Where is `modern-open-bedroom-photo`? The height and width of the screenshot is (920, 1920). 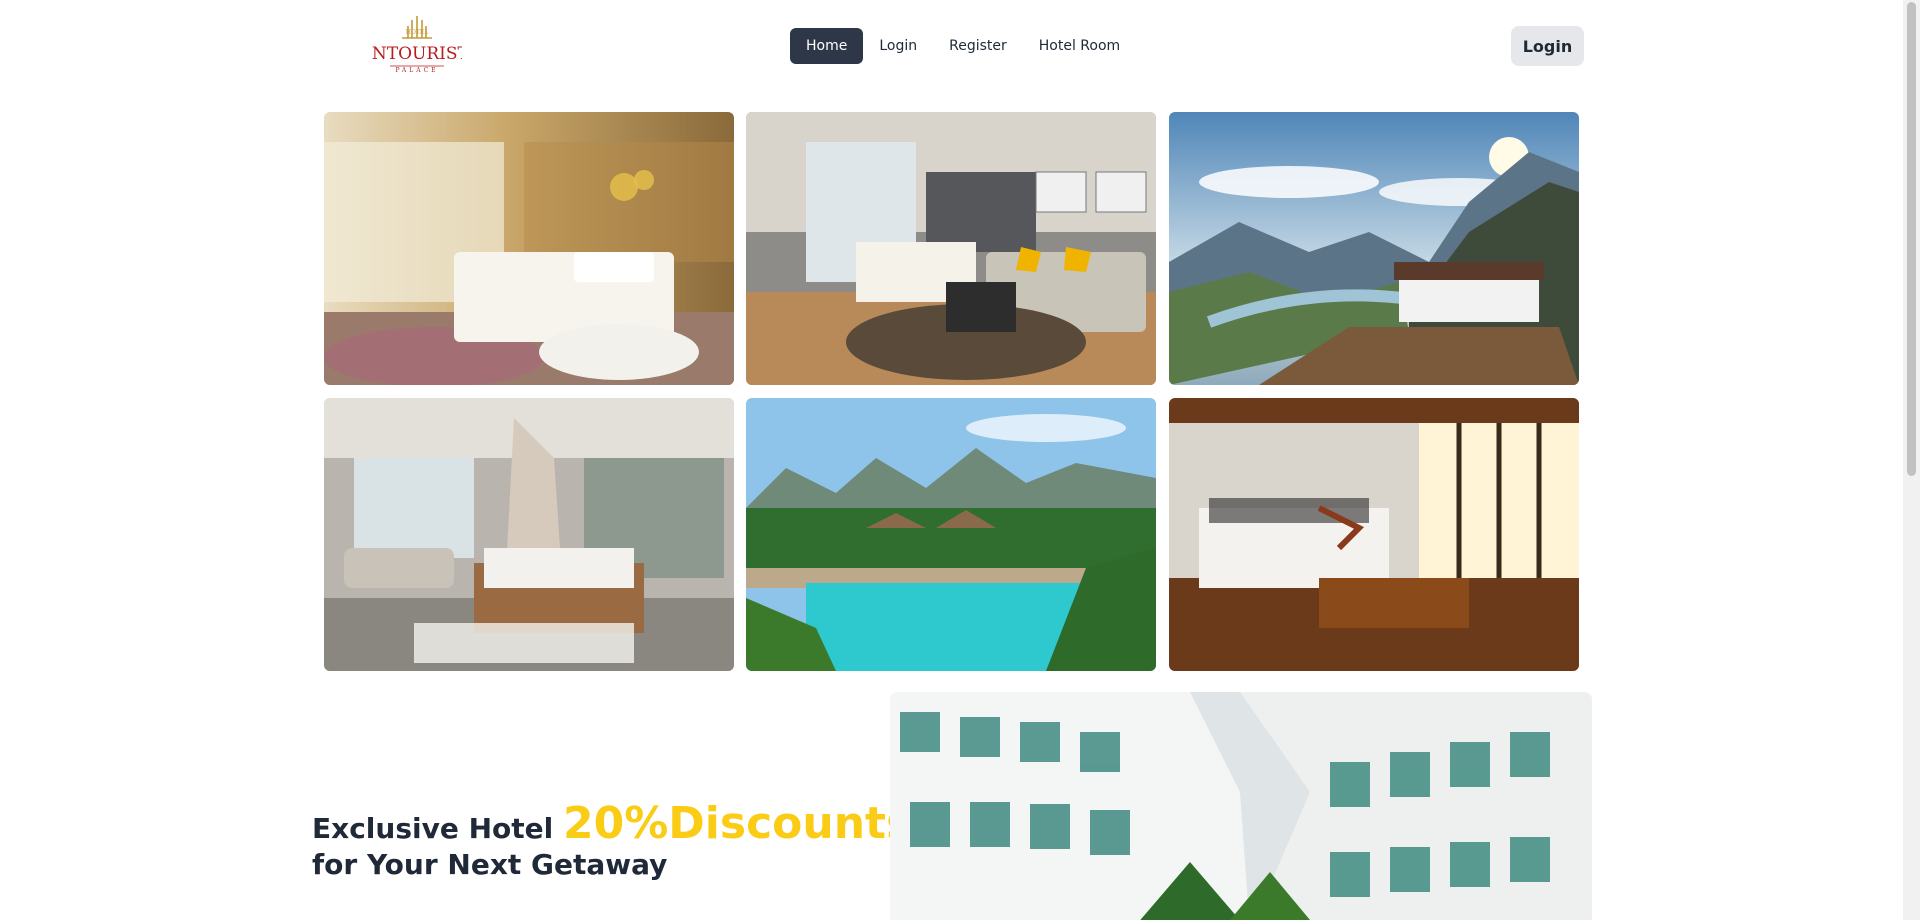
modern-open-bedroom-photo is located at coordinates (529, 534).